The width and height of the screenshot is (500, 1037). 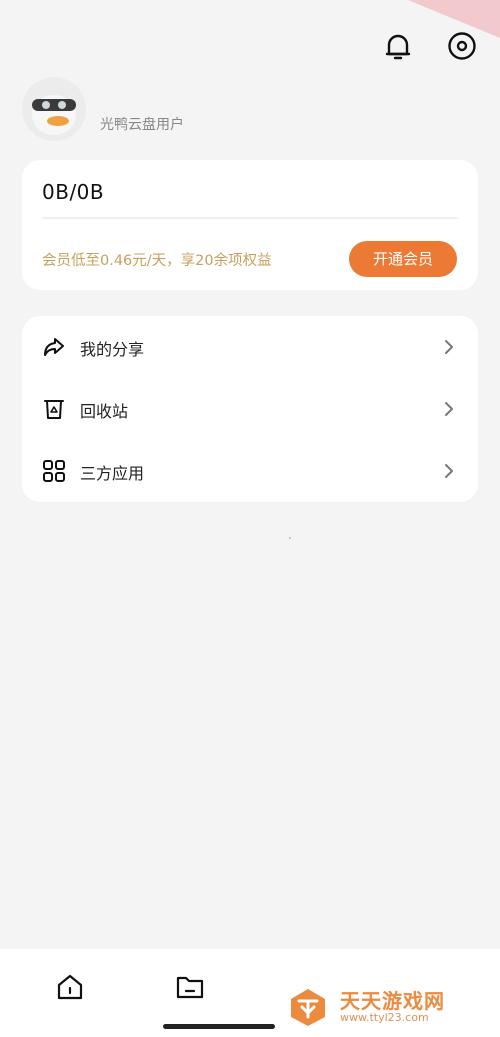 I want to click on watermark: 天天游戏网 www.ttyl23.com, so click(x=378, y=1008).